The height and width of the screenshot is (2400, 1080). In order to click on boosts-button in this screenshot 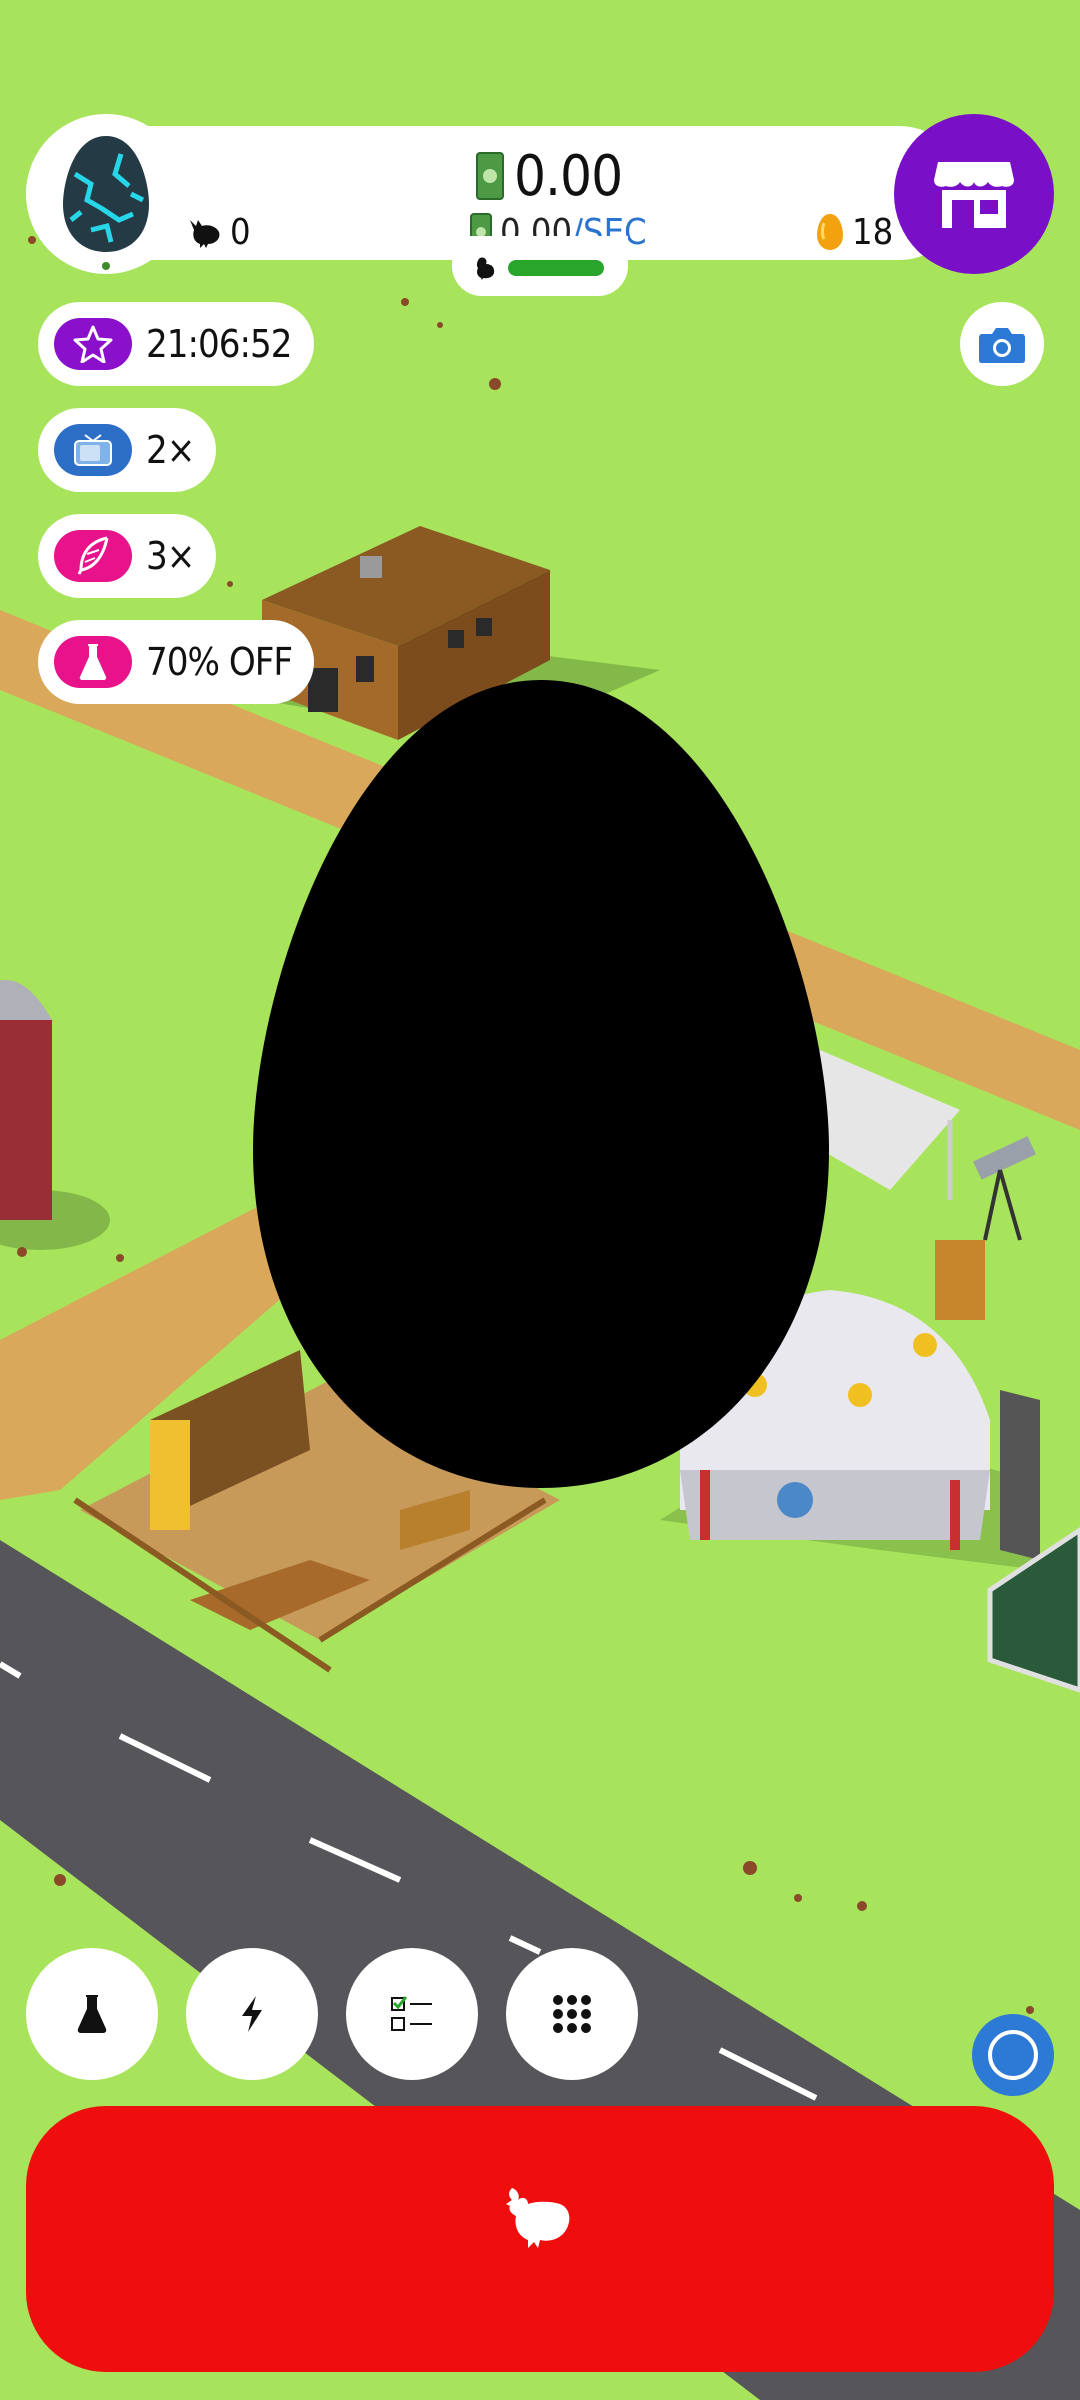, I will do `click(252, 2014)`.